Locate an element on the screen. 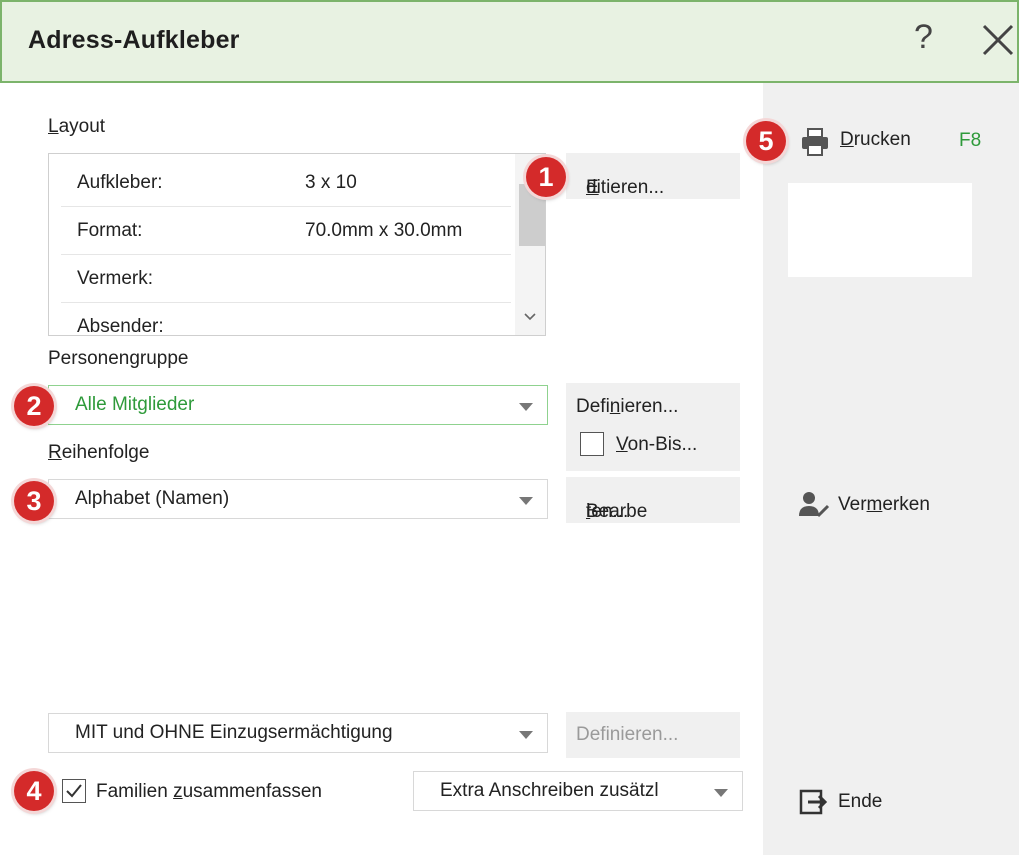  vermerken-button: Vermerken is located at coordinates (898, 505).